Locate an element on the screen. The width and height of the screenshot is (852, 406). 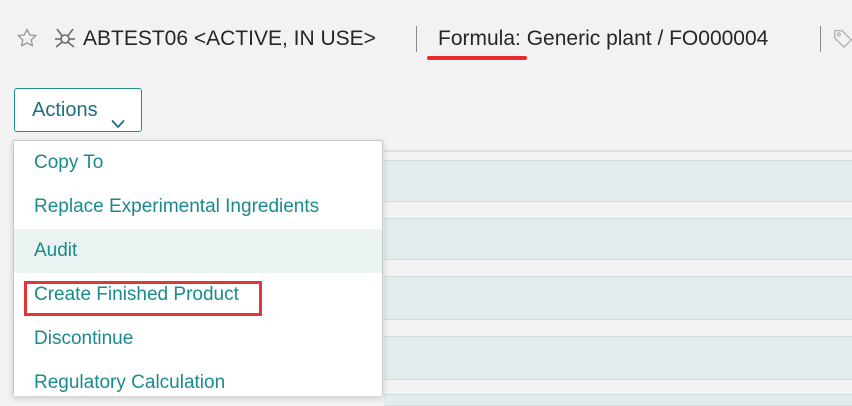
annotation-underline is located at coordinates (477, 58).